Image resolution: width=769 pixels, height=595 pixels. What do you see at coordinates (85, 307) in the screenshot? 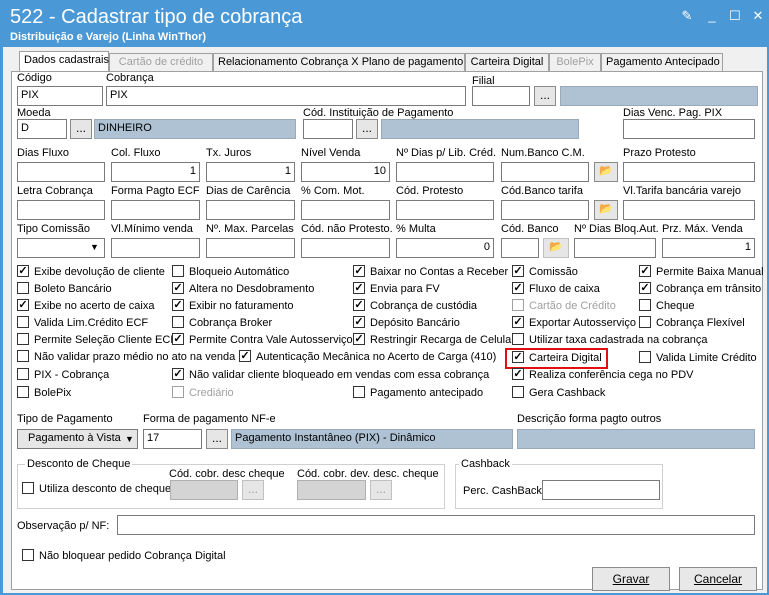
I see `chk-exibe-acerto-caixa: ✓ Exibe no acerto de caixa` at bounding box center [85, 307].